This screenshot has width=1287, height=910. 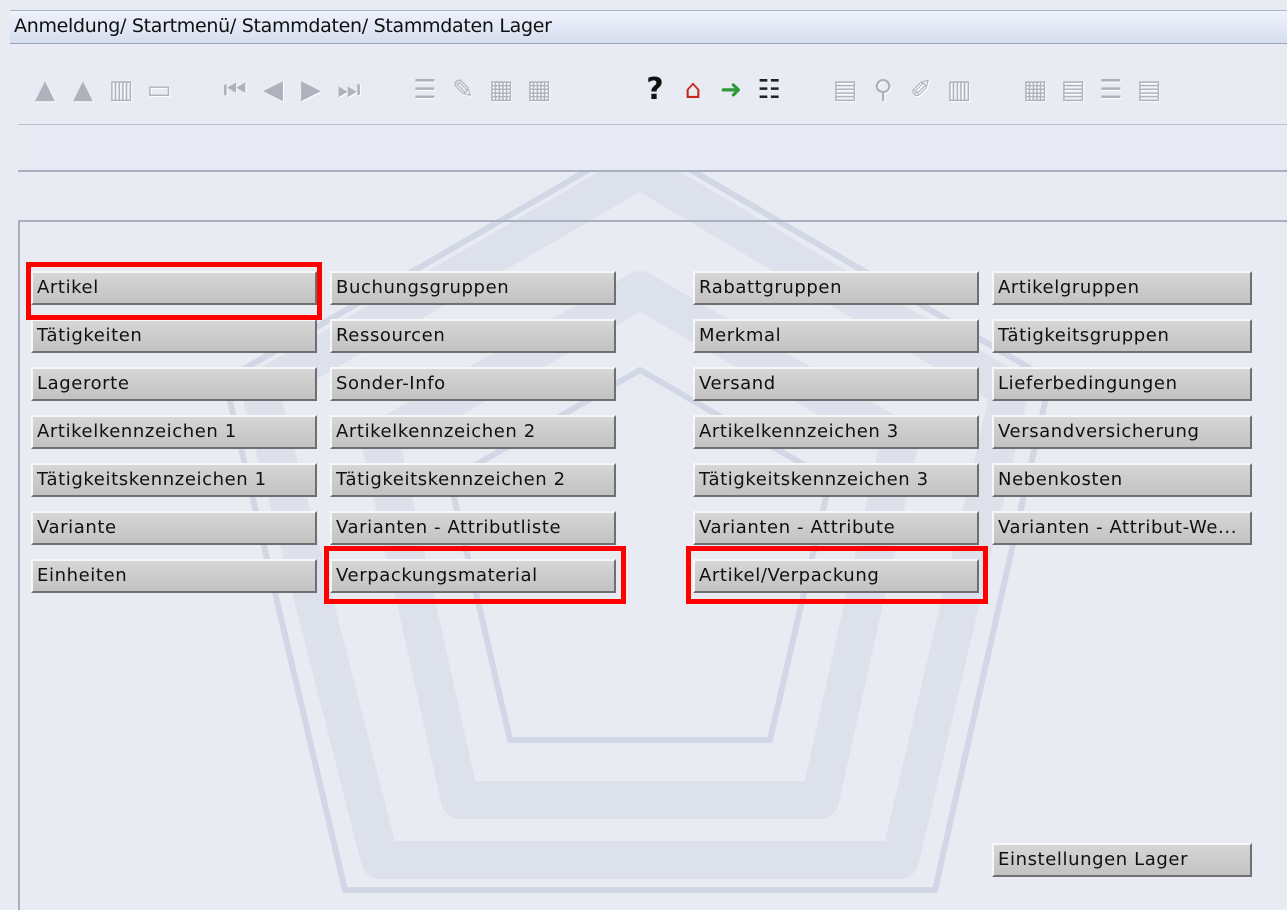 I want to click on document-icon: ▤, so click(x=845, y=90).